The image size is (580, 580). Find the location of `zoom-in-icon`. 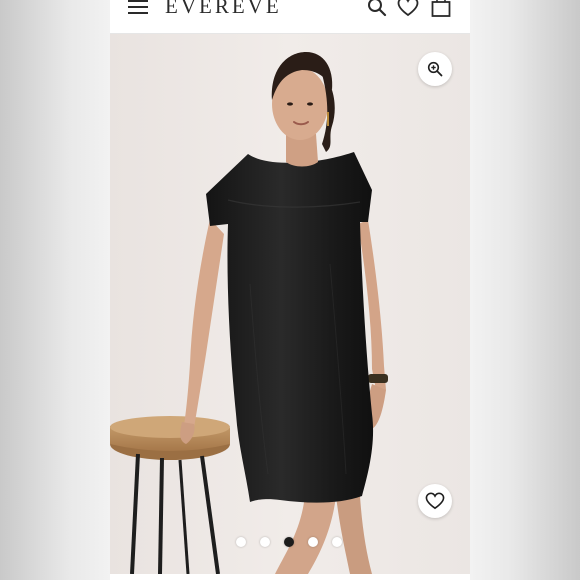

zoom-in-icon is located at coordinates (435, 69).